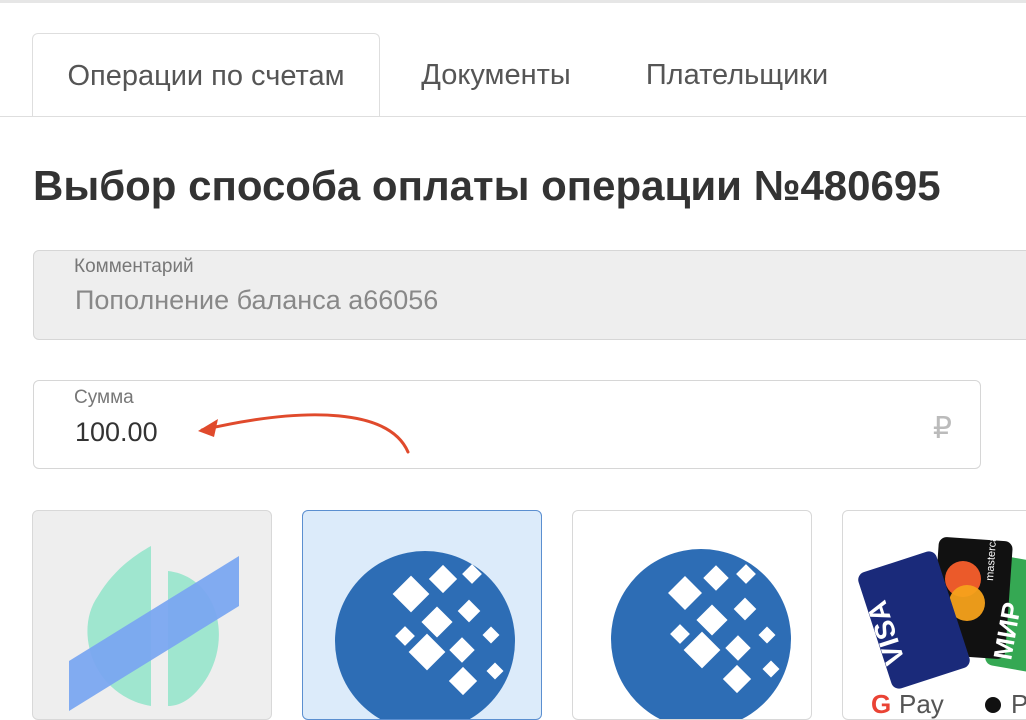  I want to click on payment-method-bank-cards: mastercard VISA МИР G Pay P, so click(934, 615).